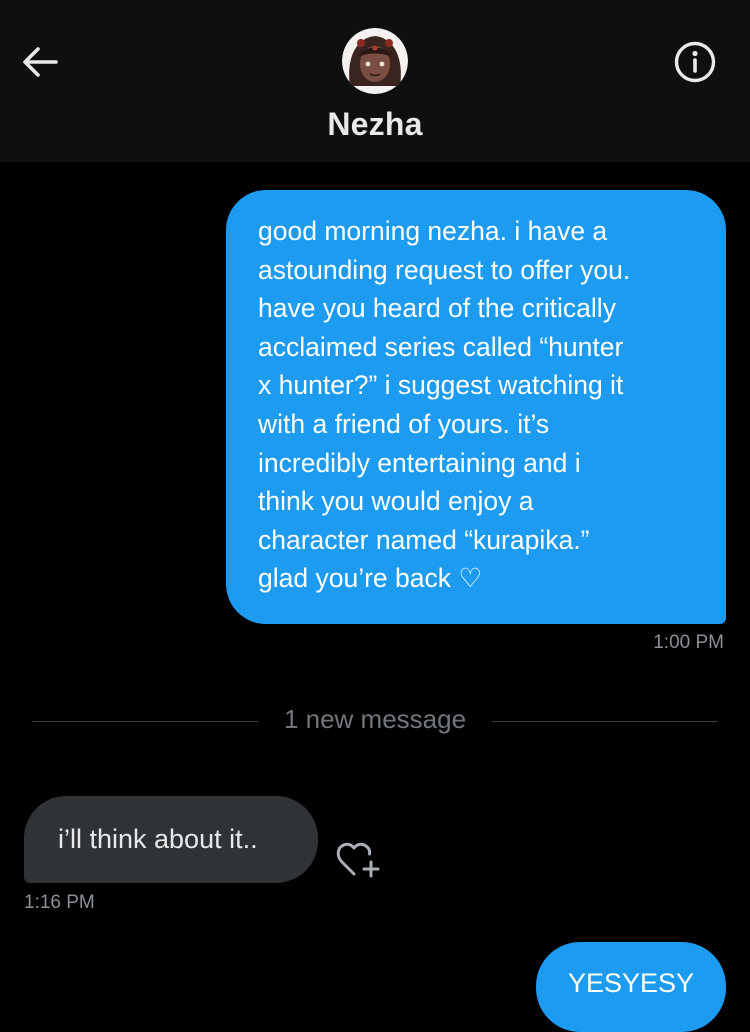  I want to click on message-timestamp: 1:16 PM, so click(59, 902).